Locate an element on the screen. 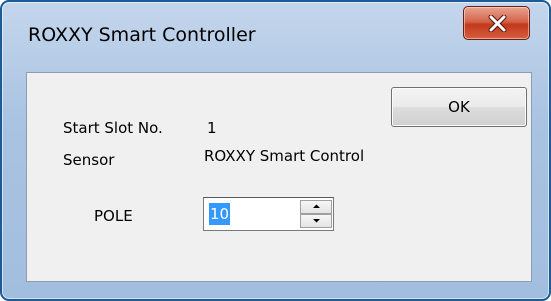 The width and height of the screenshot is (551, 301). pole-increment-button is located at coordinates (316, 207).